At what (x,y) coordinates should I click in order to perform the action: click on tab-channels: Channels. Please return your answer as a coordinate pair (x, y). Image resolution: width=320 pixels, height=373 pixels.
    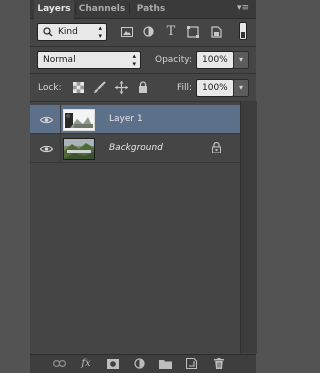
    Looking at the image, I should click on (102, 9).